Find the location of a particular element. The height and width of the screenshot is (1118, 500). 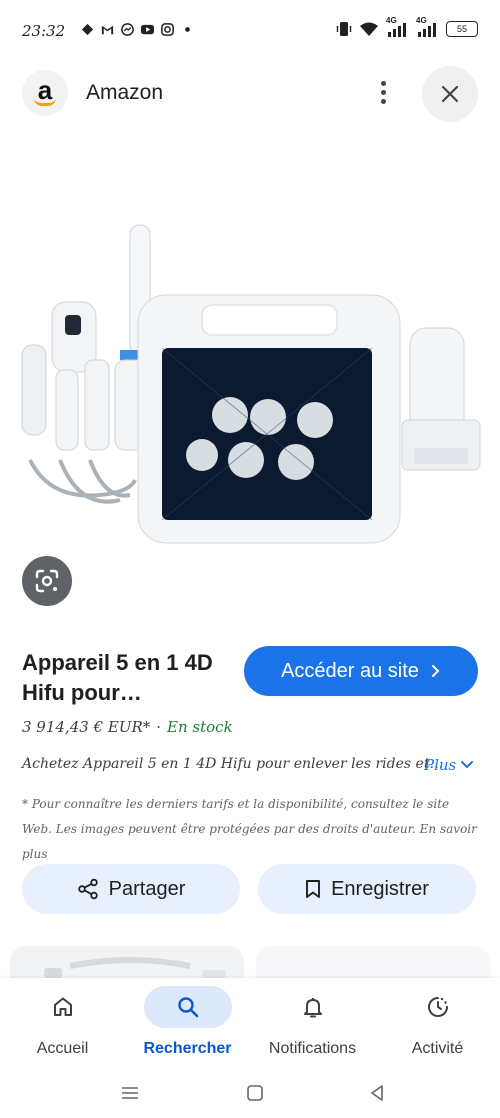

square-icon is located at coordinates (255, 1093).